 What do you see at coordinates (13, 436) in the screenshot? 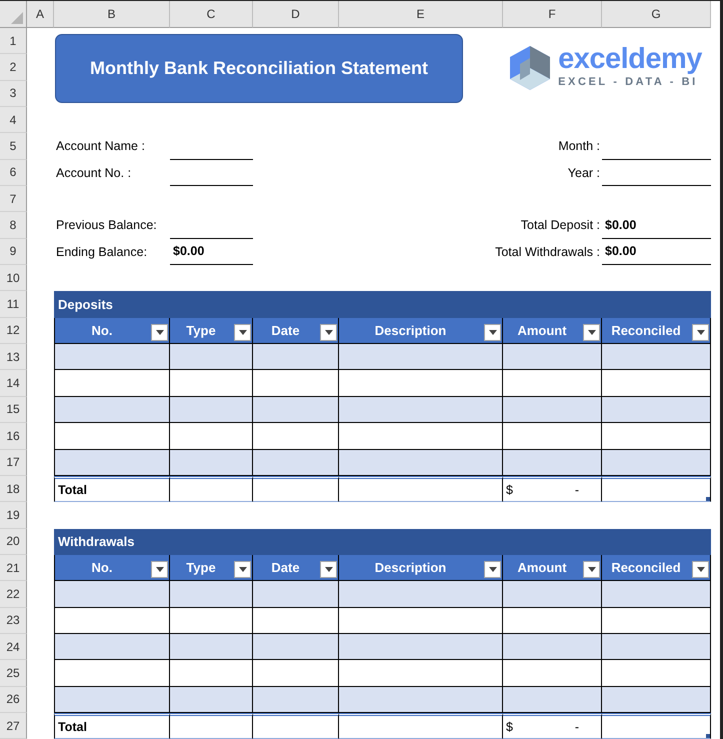
I see `row-header: 16` at bounding box center [13, 436].